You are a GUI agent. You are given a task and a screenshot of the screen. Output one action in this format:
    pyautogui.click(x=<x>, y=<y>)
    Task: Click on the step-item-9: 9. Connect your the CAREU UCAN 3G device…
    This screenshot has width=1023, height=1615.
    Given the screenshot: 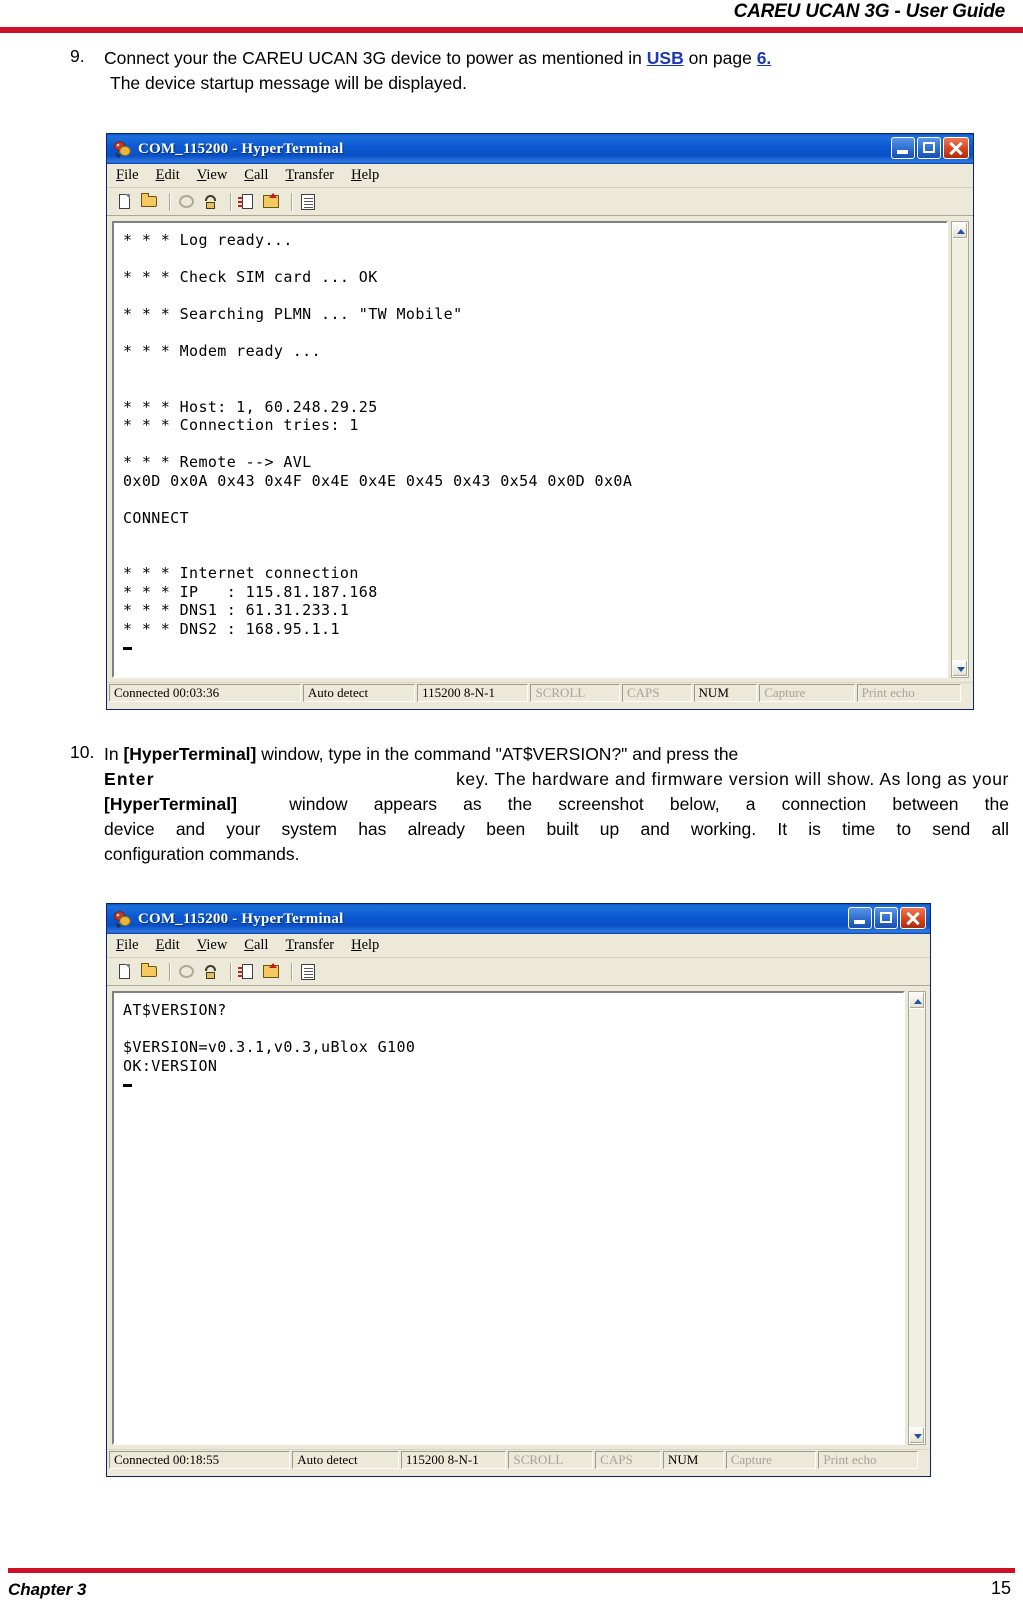 What is the action you would take?
    pyautogui.click(x=532, y=71)
    